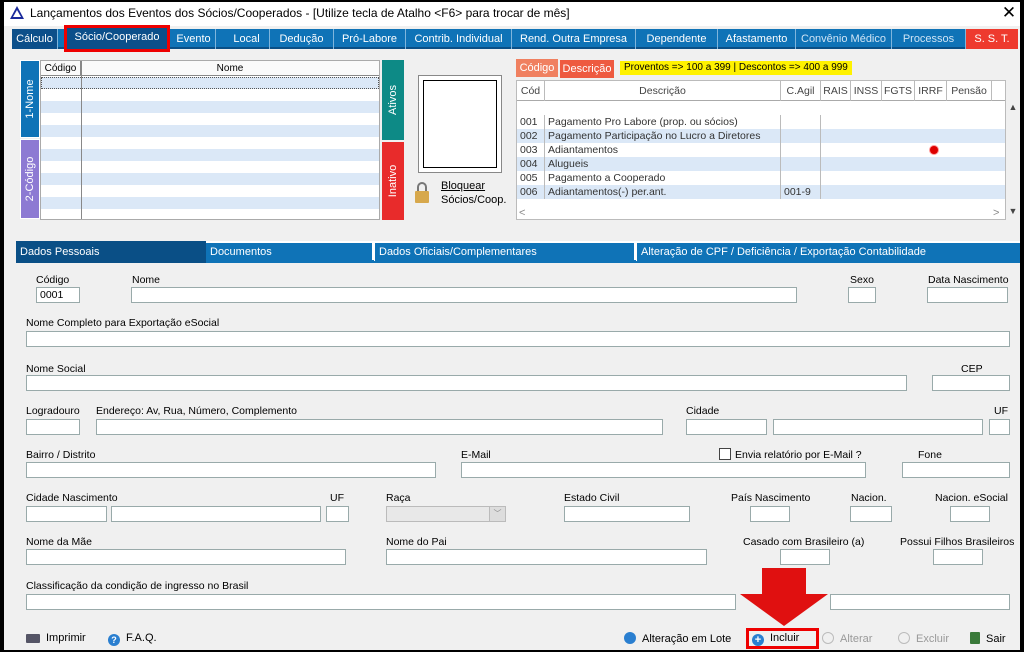  I want to click on cidade-nascimento-code-field, so click(66, 514).